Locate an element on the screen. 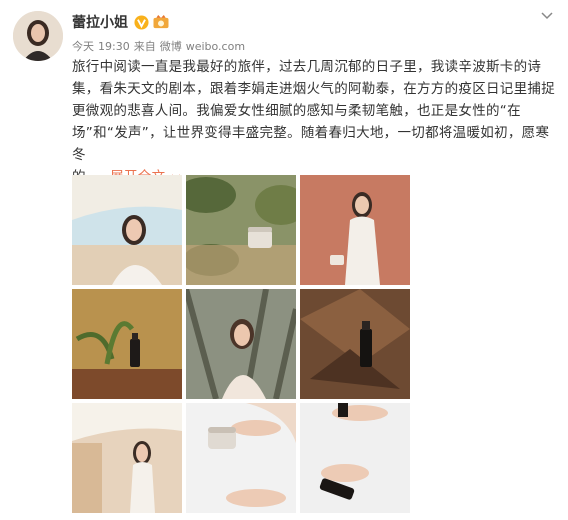 The width and height of the screenshot is (568, 520). user-row: 蕾拉小姐 is located at coordinates (121, 22).